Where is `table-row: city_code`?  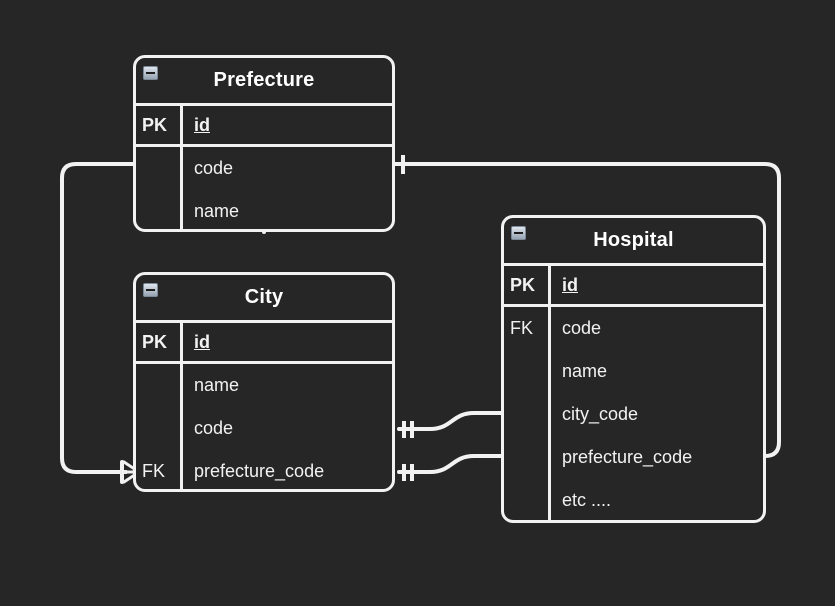 table-row: city_code is located at coordinates (633, 414).